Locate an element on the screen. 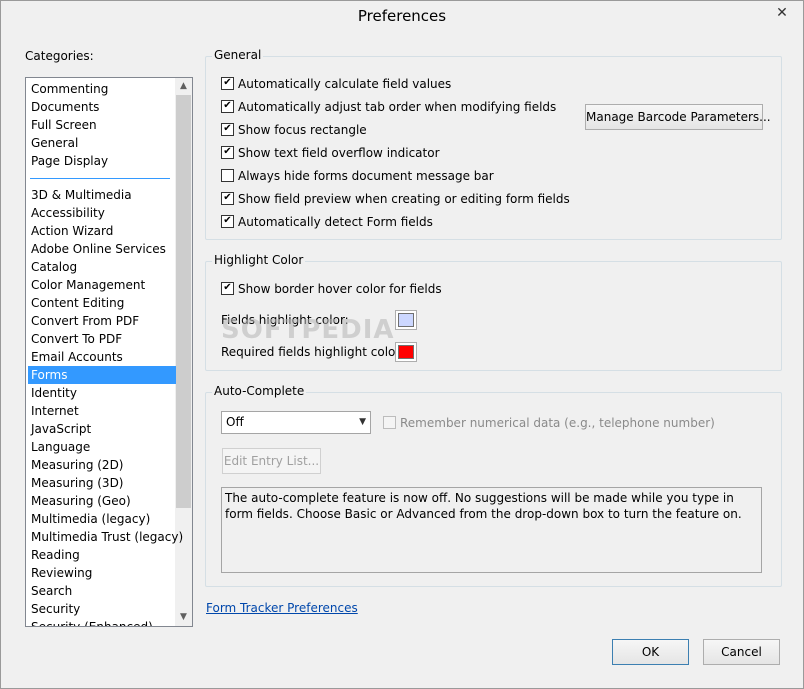 Image resolution: width=804 pixels, height=689 pixels. category-item: Full Screen is located at coordinates (102, 125).